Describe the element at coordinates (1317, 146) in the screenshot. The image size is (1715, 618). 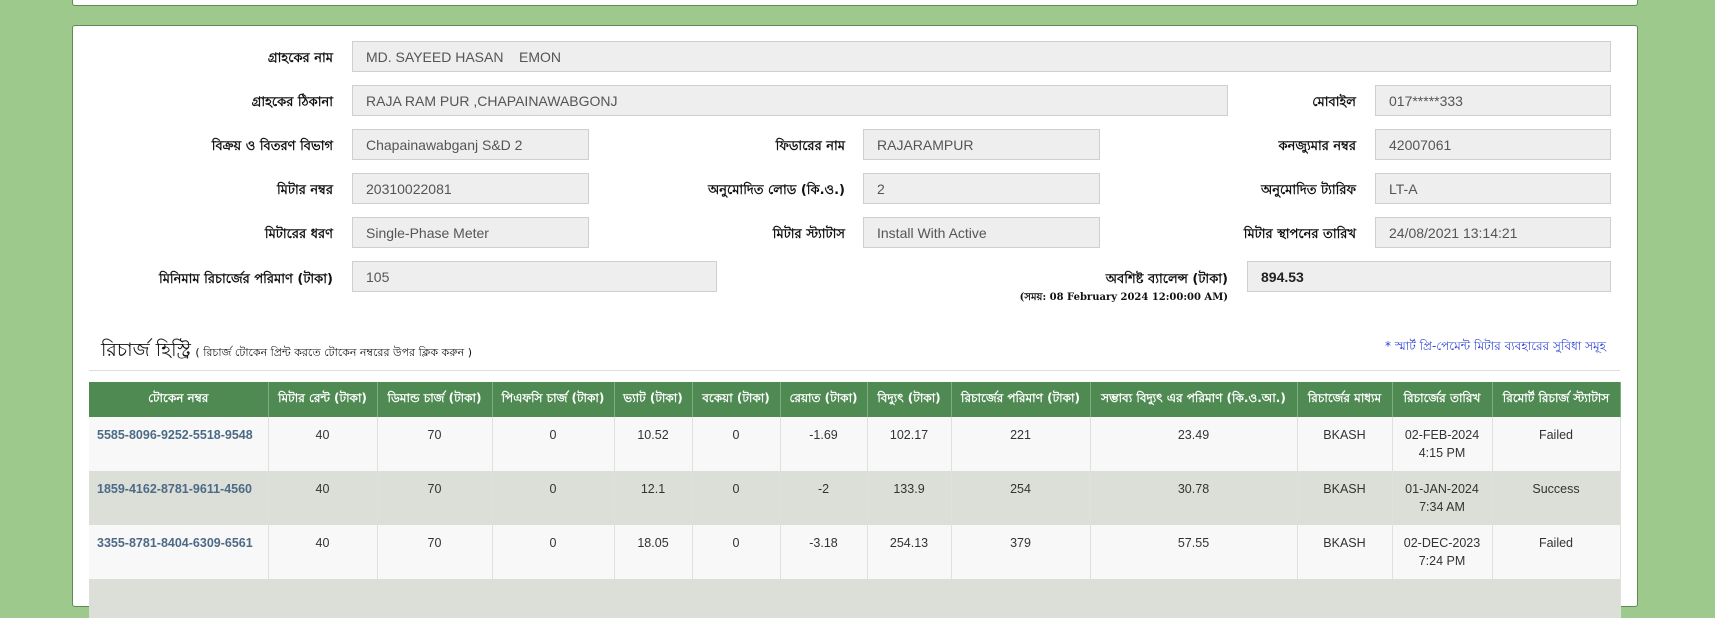
I see `consumer-number-label: কনজ্যুমার নম্বর` at that location.